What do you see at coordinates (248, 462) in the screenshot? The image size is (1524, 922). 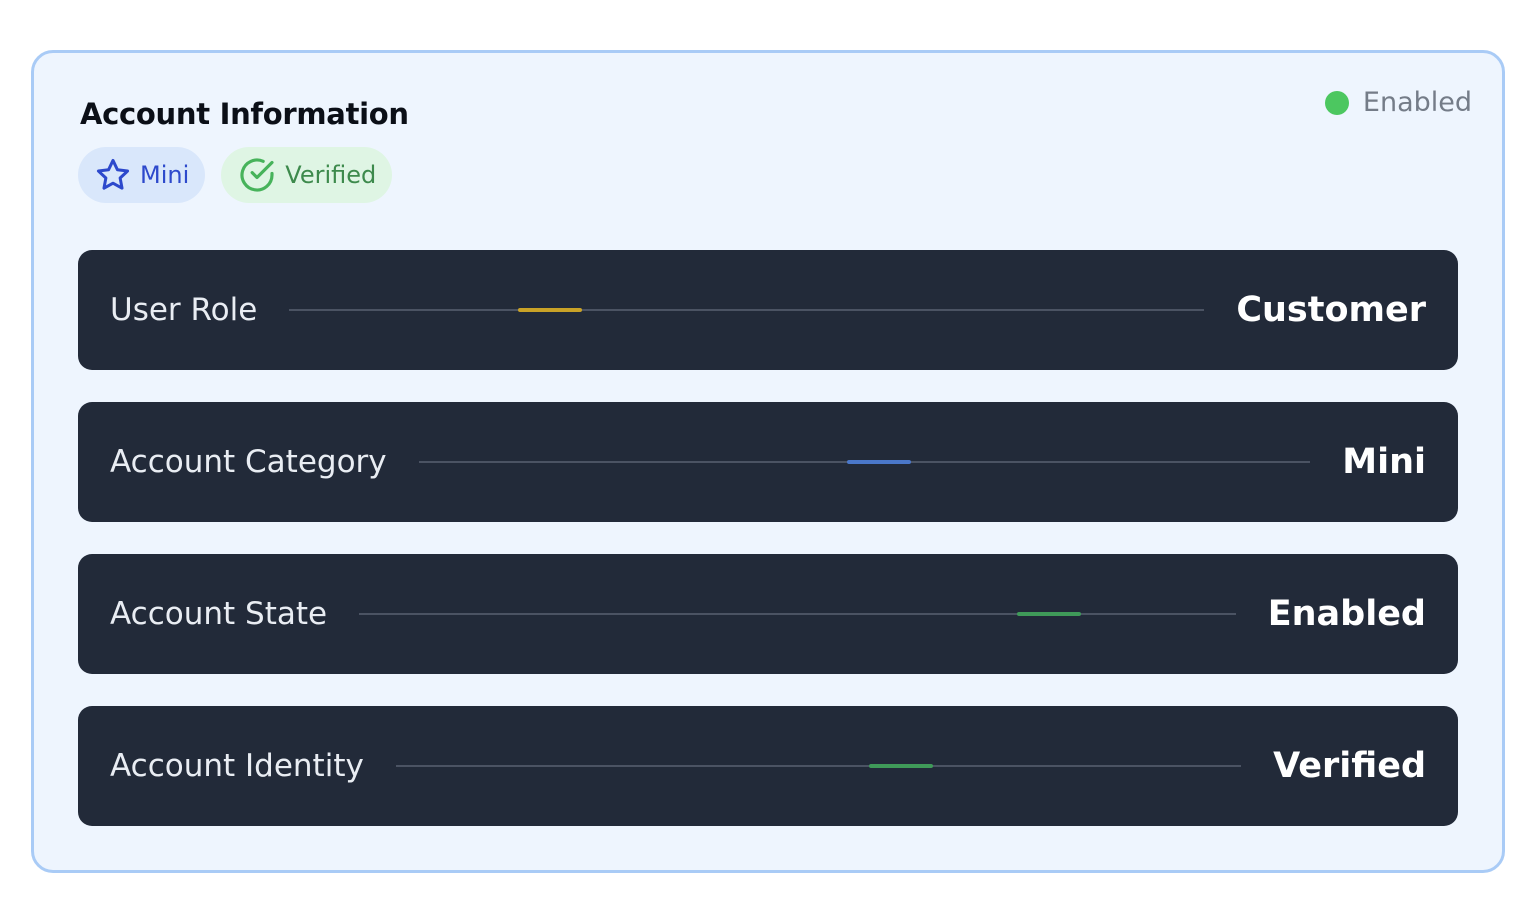 I see `row-label: Account Category` at bounding box center [248, 462].